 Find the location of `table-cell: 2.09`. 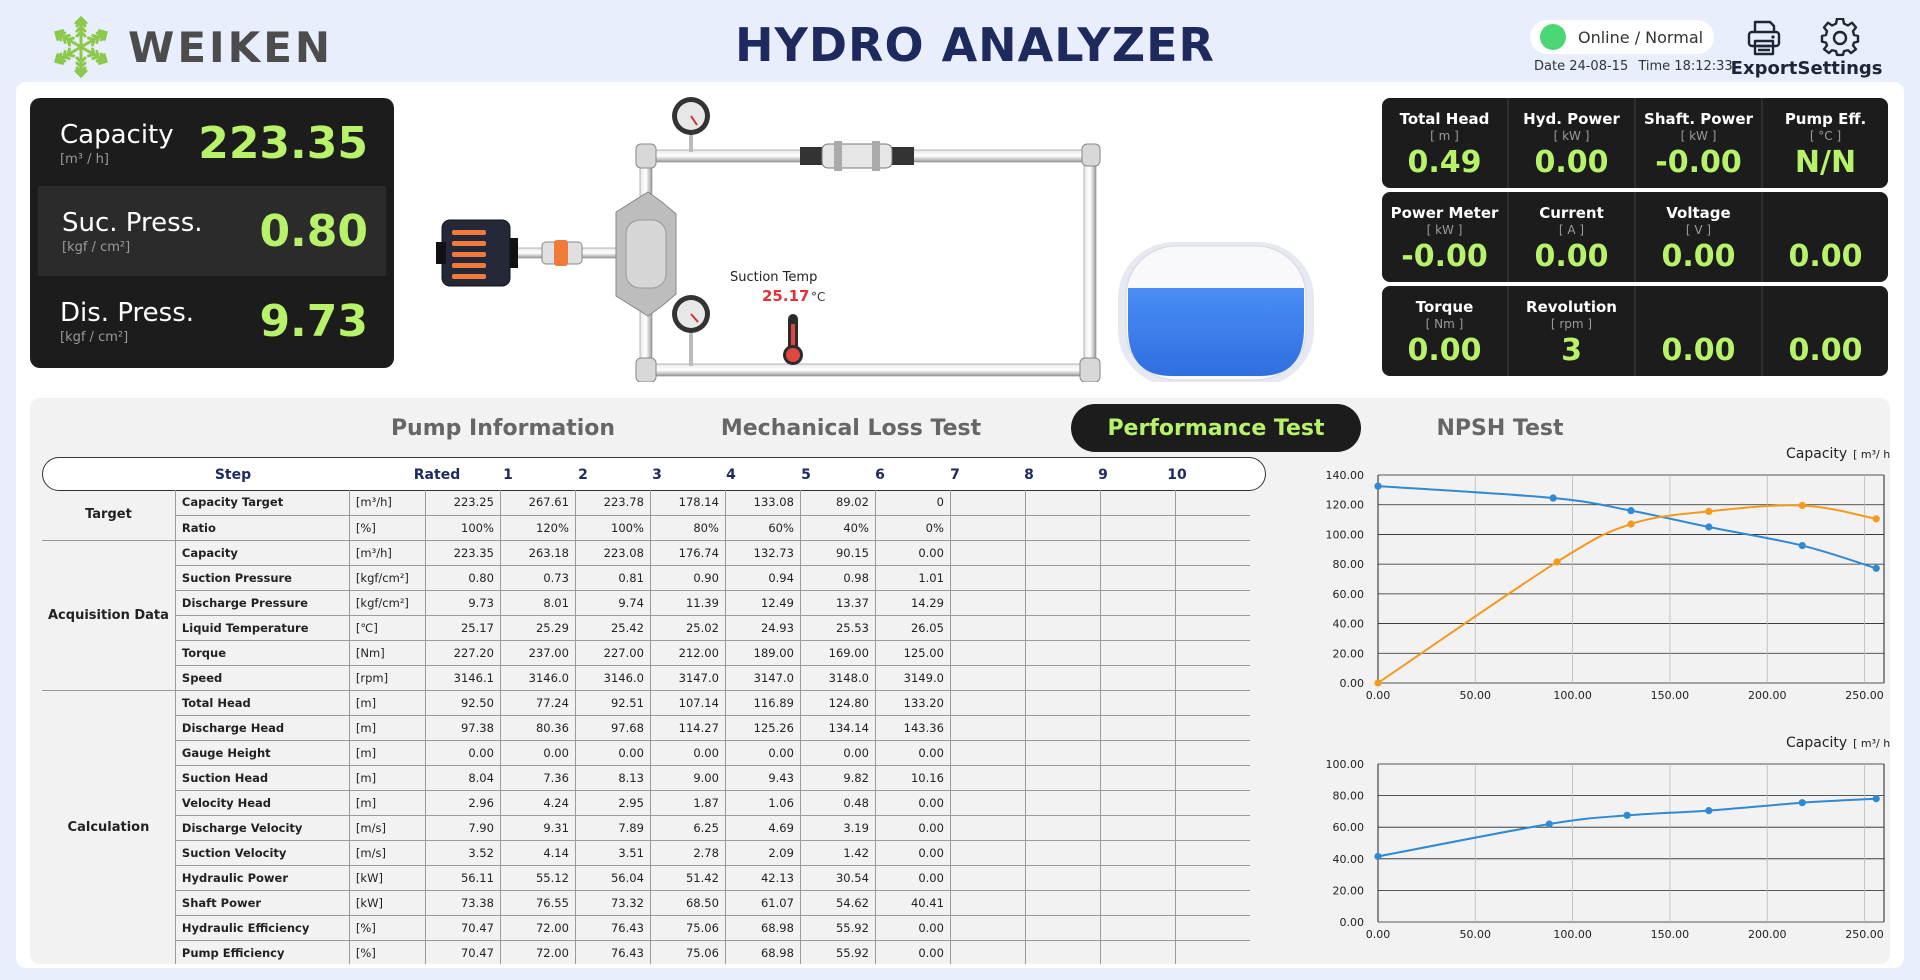

table-cell: 2.09 is located at coordinates (763, 853).